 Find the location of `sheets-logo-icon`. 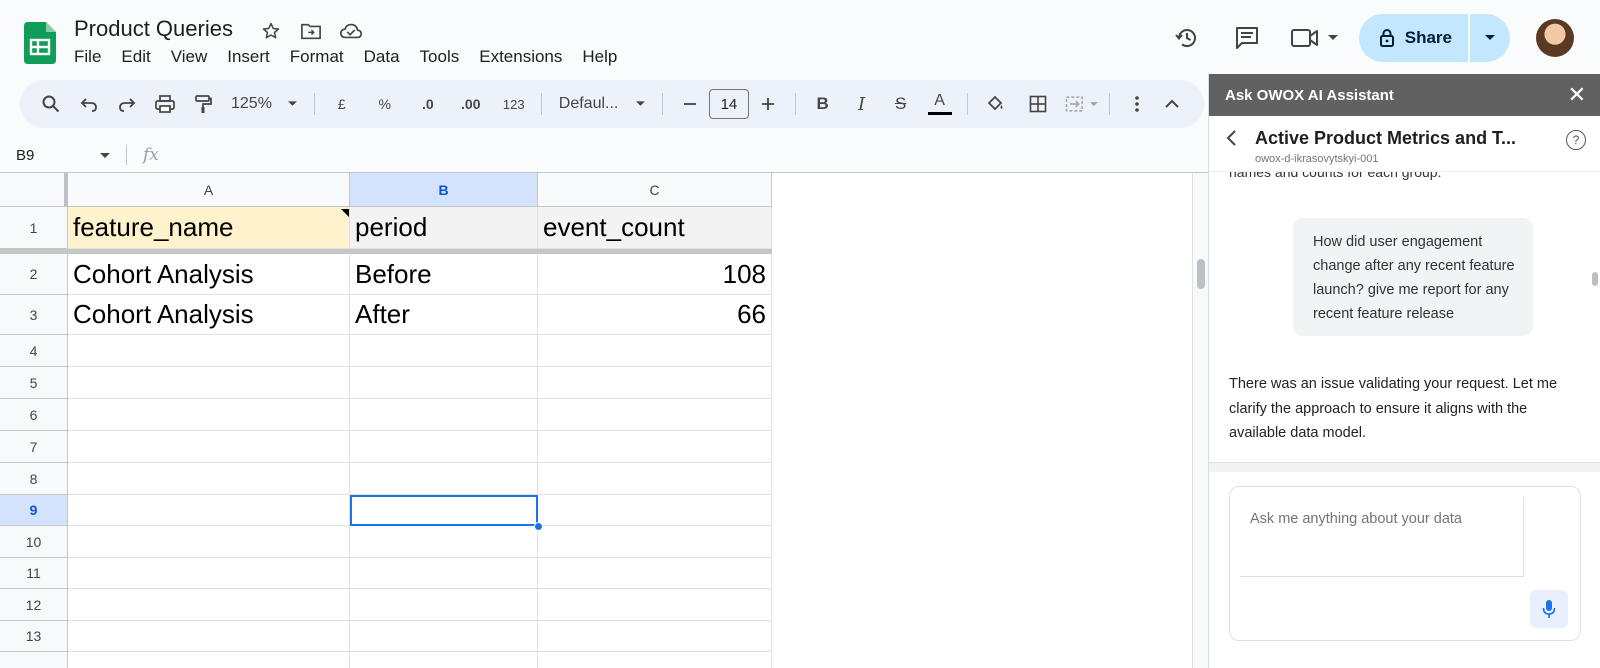

sheets-logo-icon is located at coordinates (40, 43).